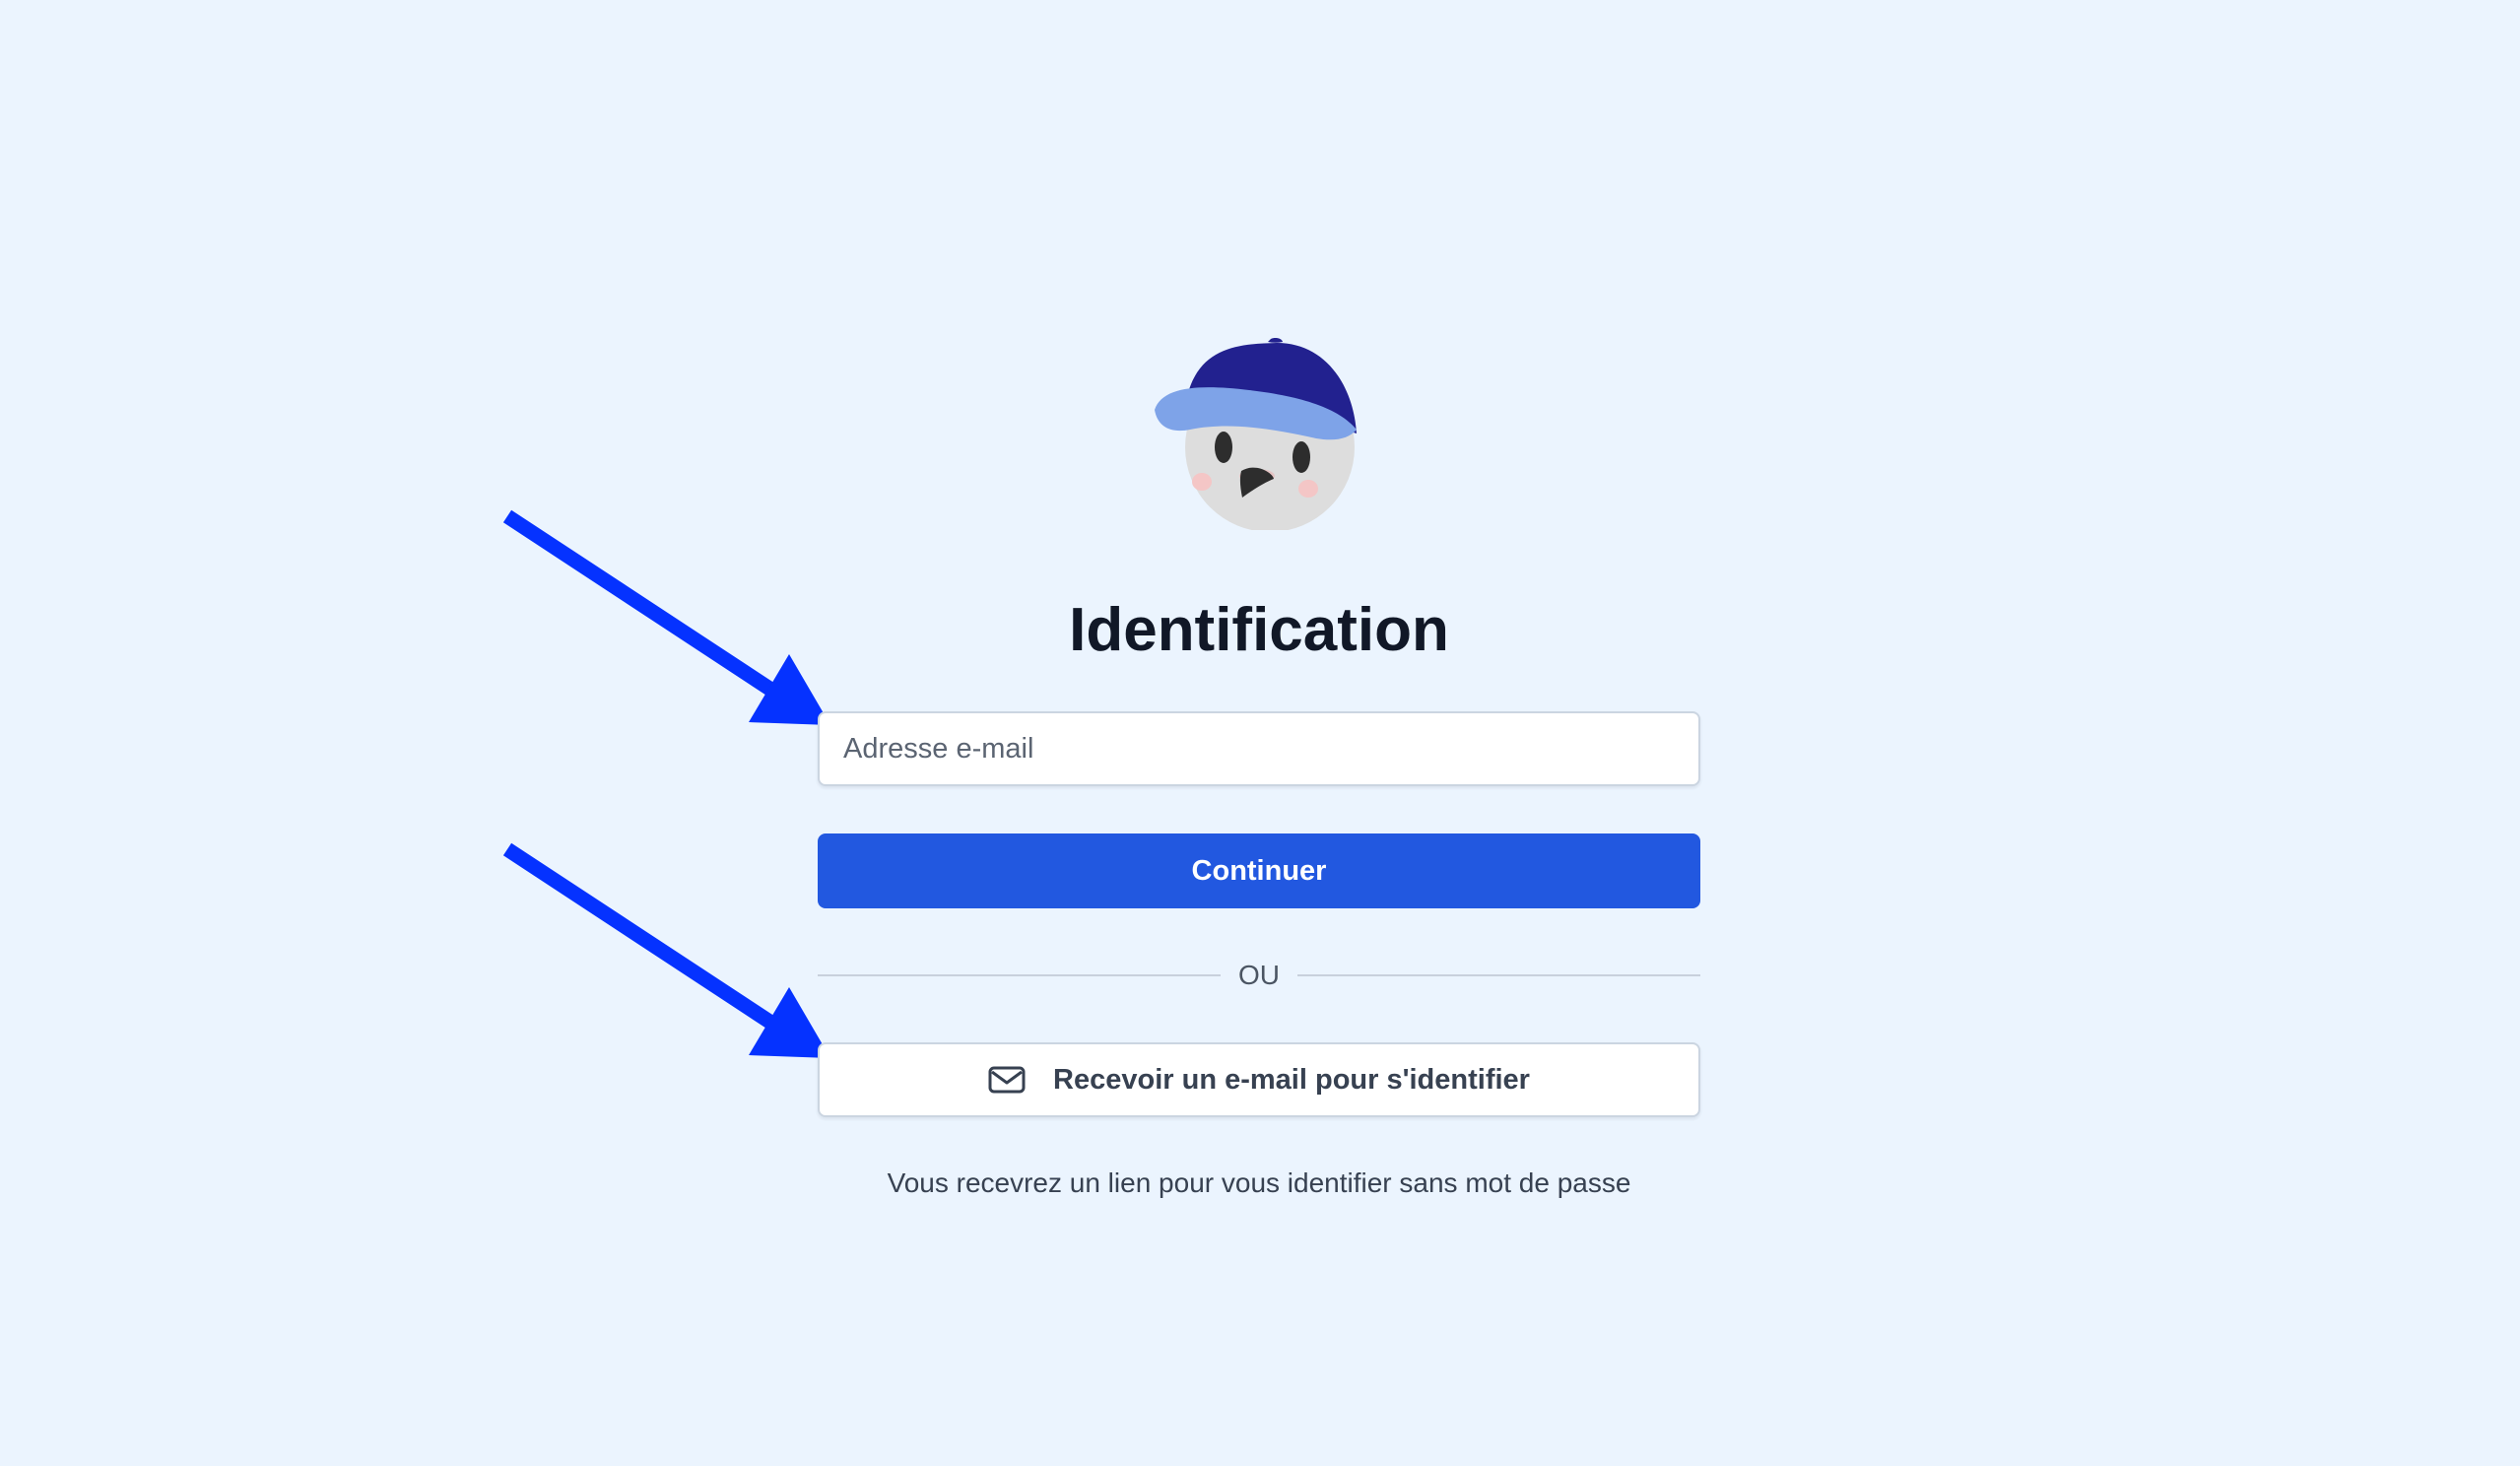 This screenshot has height=1466, width=2520. What do you see at coordinates (1498, 975) in the screenshot?
I see `separator-line-right` at bounding box center [1498, 975].